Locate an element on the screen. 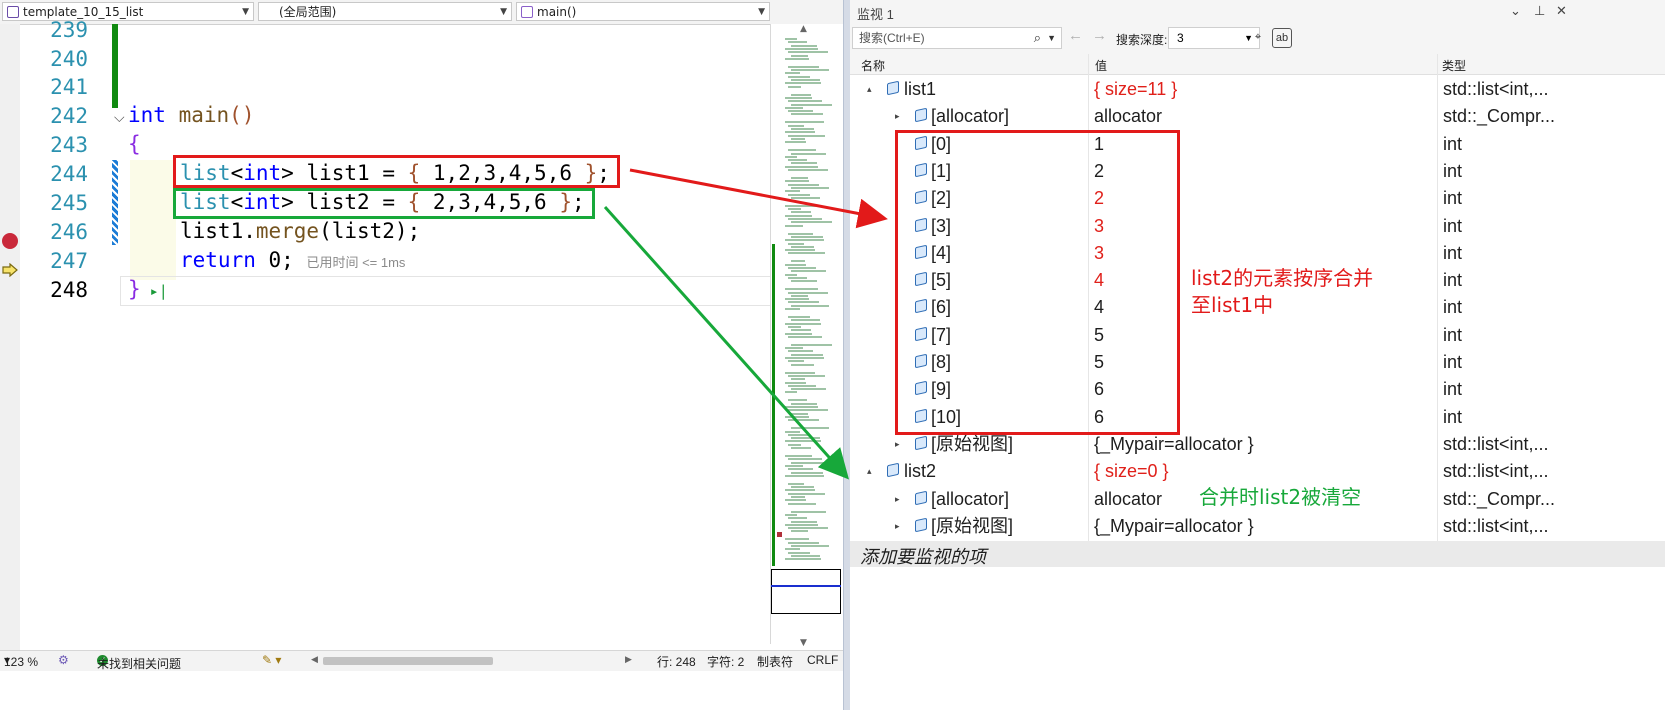  hex-display-icon: ab is located at coordinates (1282, 38).